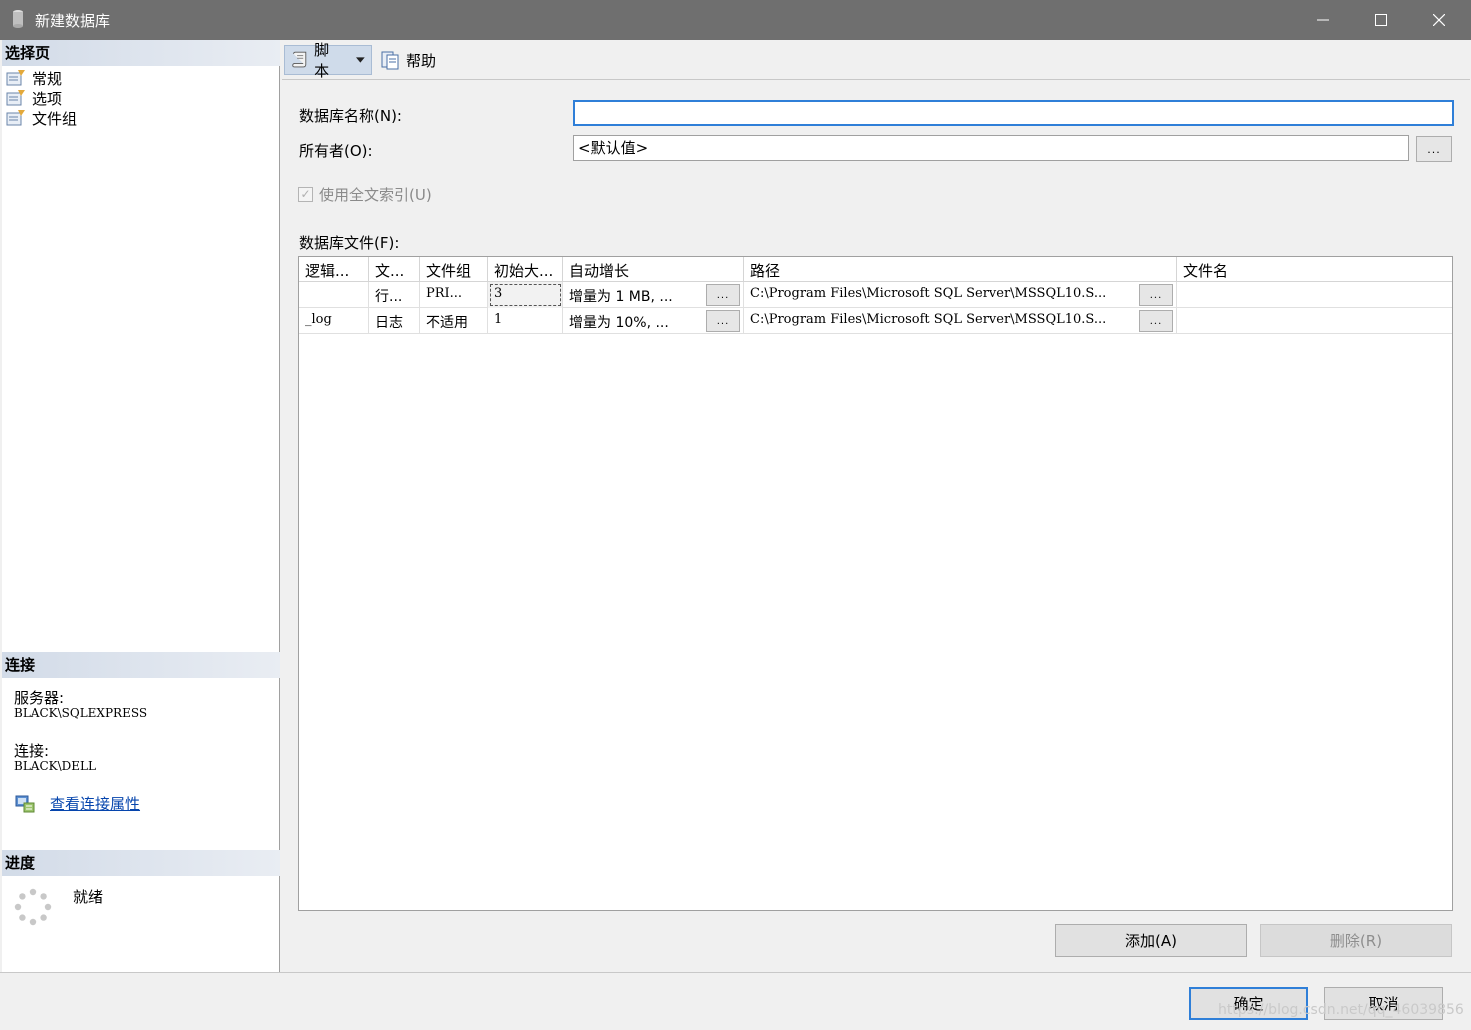  What do you see at coordinates (525, 295) in the screenshot?
I see `cell-initial-size: 3` at bounding box center [525, 295].